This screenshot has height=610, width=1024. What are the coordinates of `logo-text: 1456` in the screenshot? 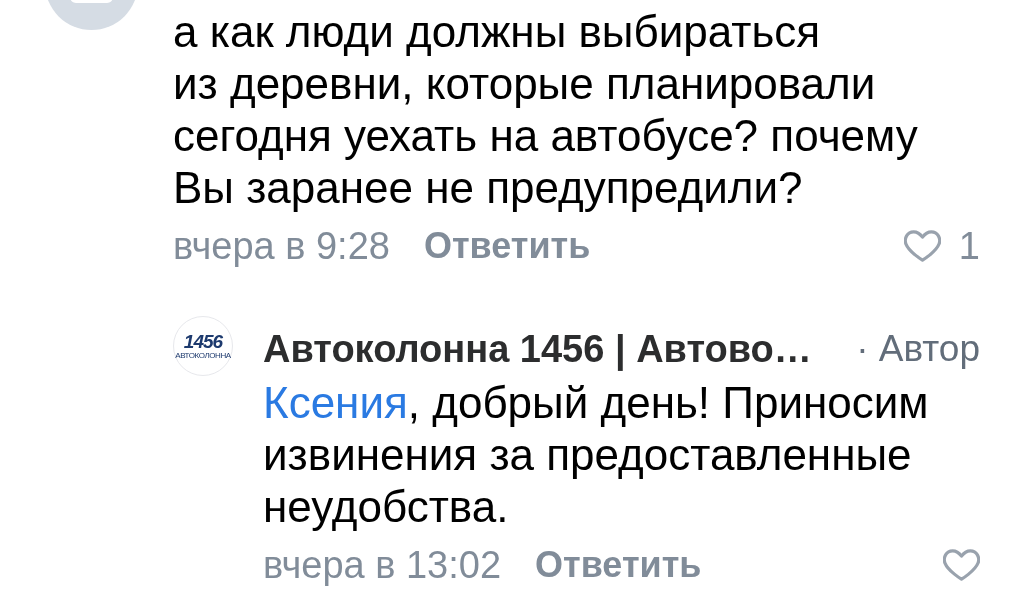 It's located at (203, 341).